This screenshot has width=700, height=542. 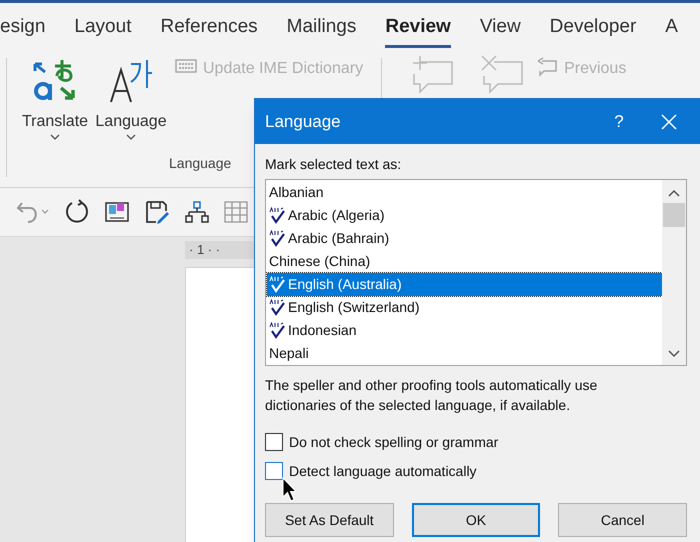 I want to click on language-name: English (Switzerland), so click(x=354, y=307).